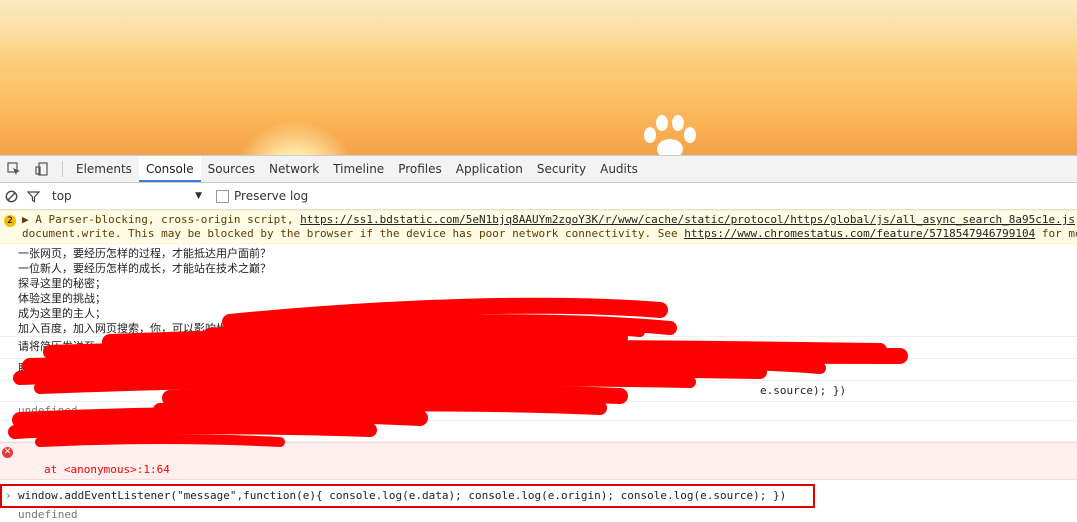 The height and width of the screenshot is (522, 1077). Describe the element at coordinates (104, 169) in the screenshot. I see `tab-elements: Elements` at that location.